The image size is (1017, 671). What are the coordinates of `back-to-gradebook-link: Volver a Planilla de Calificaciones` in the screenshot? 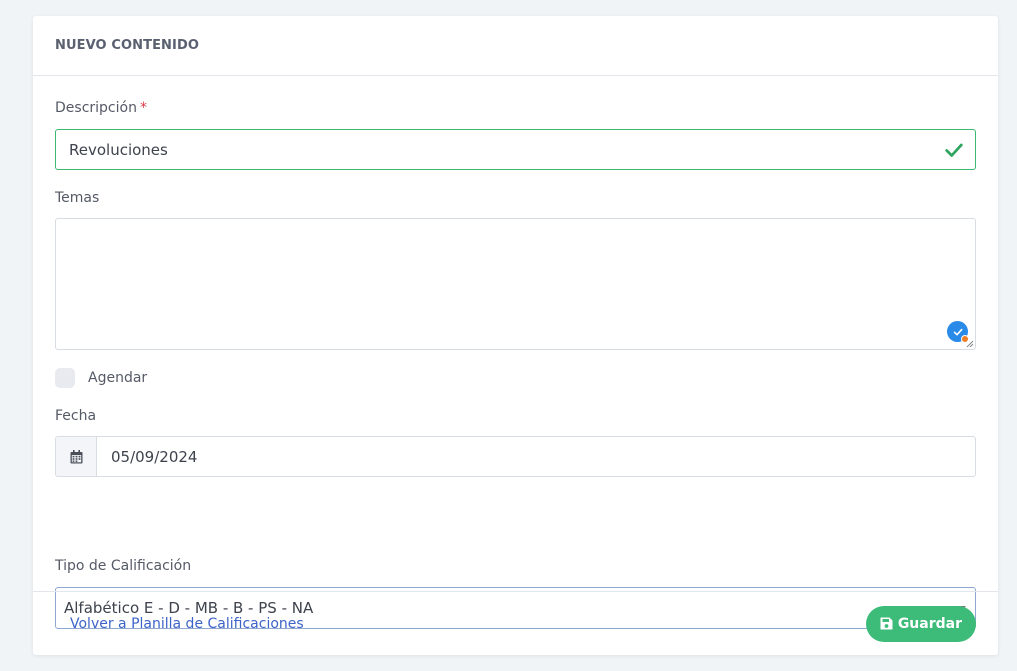 It's located at (187, 624).